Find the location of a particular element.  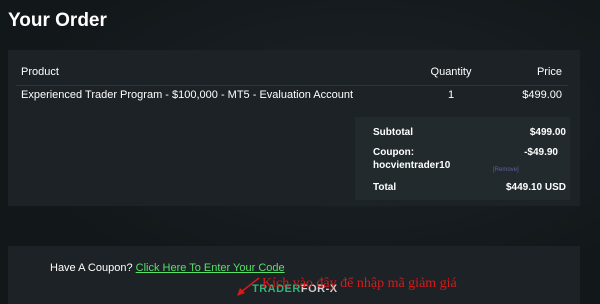

enter-coupon-link: Click Here To Enter Your Code is located at coordinates (210, 268).